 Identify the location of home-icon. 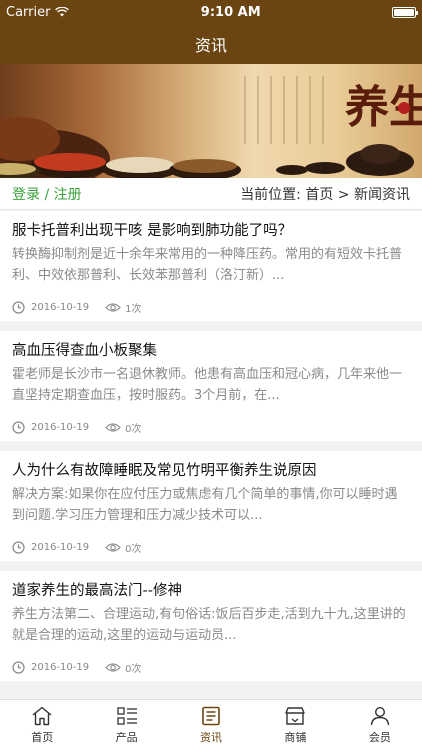
(42, 715).